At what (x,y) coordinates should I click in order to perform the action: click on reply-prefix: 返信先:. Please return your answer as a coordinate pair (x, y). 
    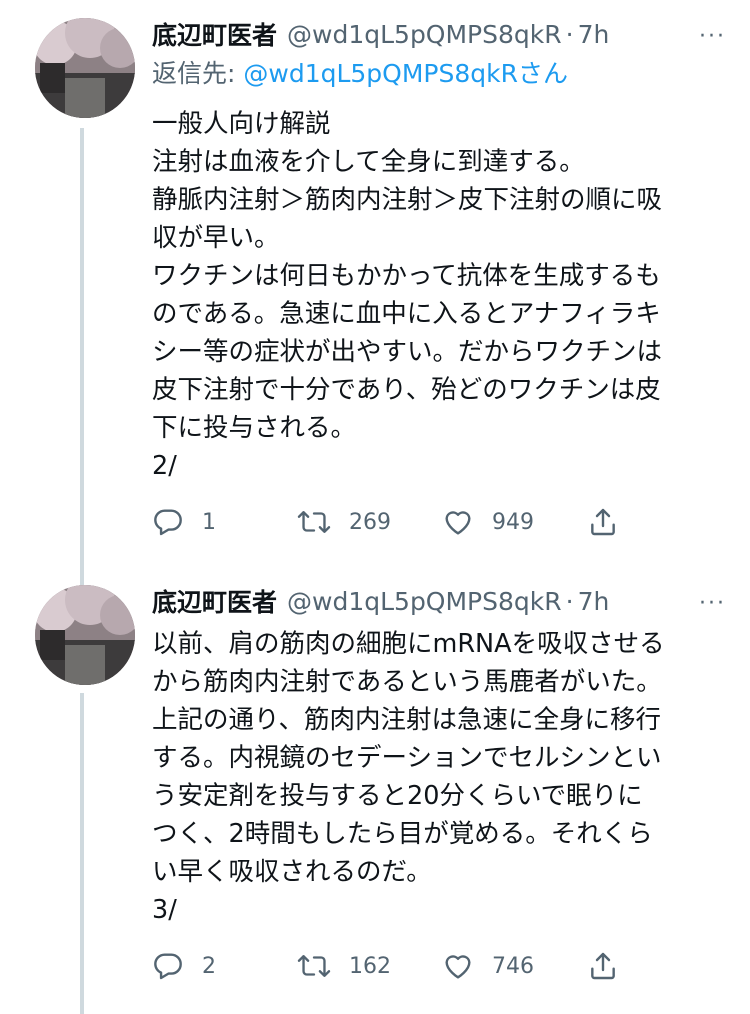
    Looking at the image, I should click on (198, 73).